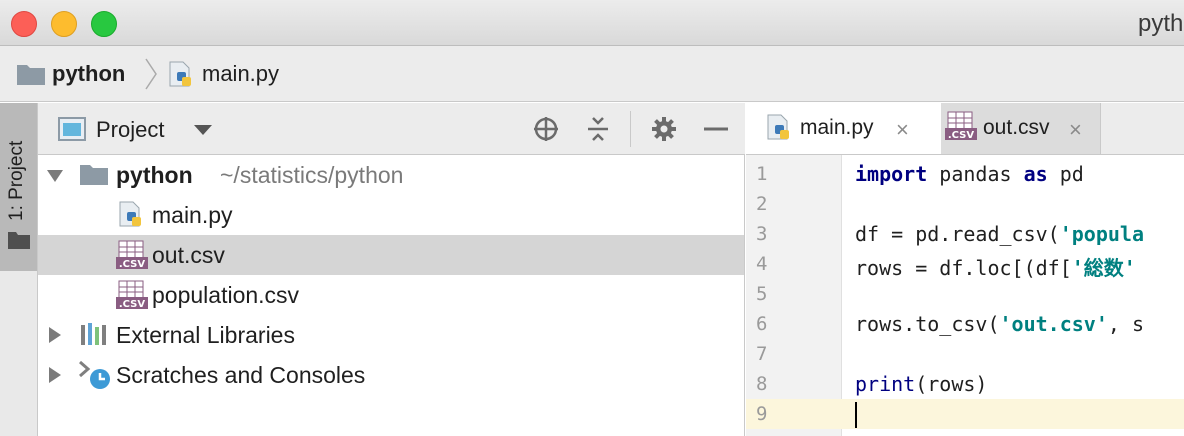  What do you see at coordinates (856, 415) in the screenshot?
I see `text-caret` at bounding box center [856, 415].